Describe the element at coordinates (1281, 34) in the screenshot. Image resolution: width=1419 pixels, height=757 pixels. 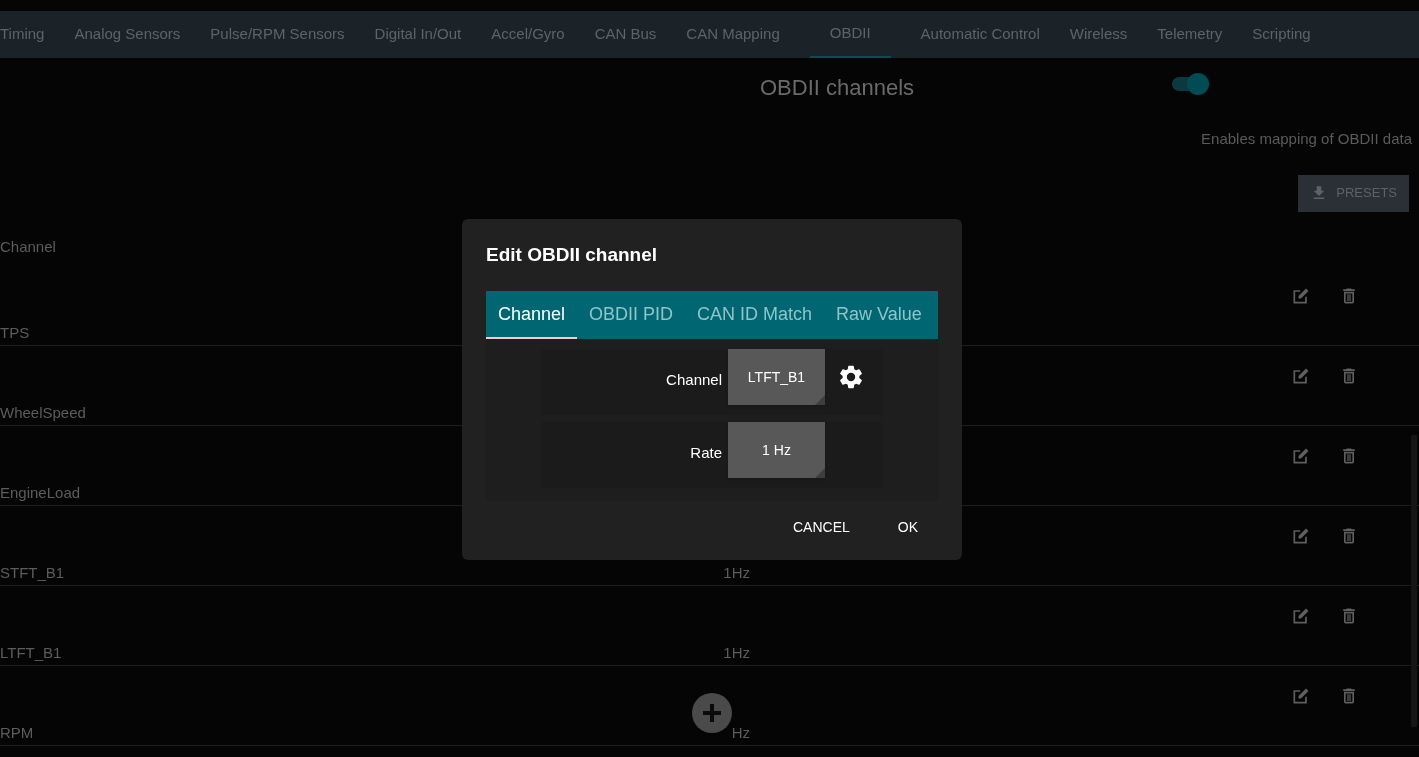
I see `tab: Scripting` at that location.